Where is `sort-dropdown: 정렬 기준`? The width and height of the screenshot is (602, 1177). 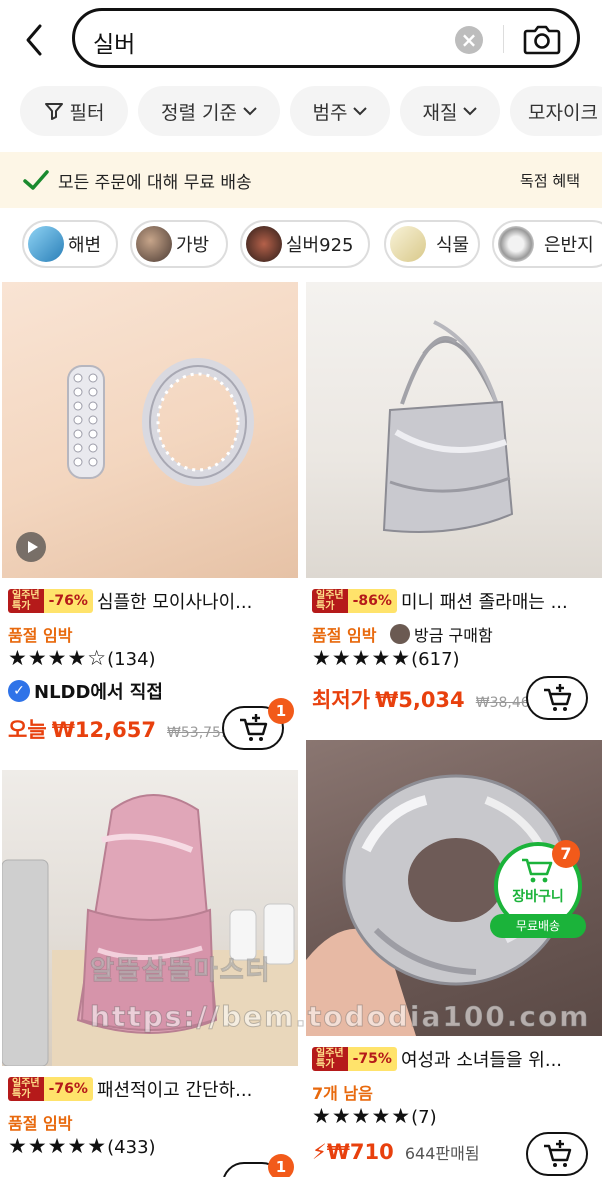
sort-dropdown: 정렬 기준 is located at coordinates (209, 111).